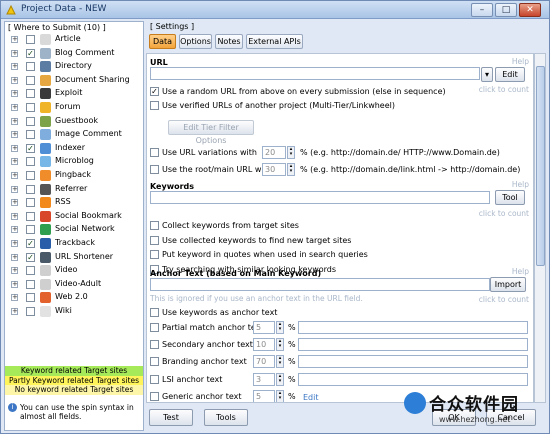  What do you see at coordinates (154, 152) in the screenshot?
I see `url-variations-checkbox` at bounding box center [154, 152].